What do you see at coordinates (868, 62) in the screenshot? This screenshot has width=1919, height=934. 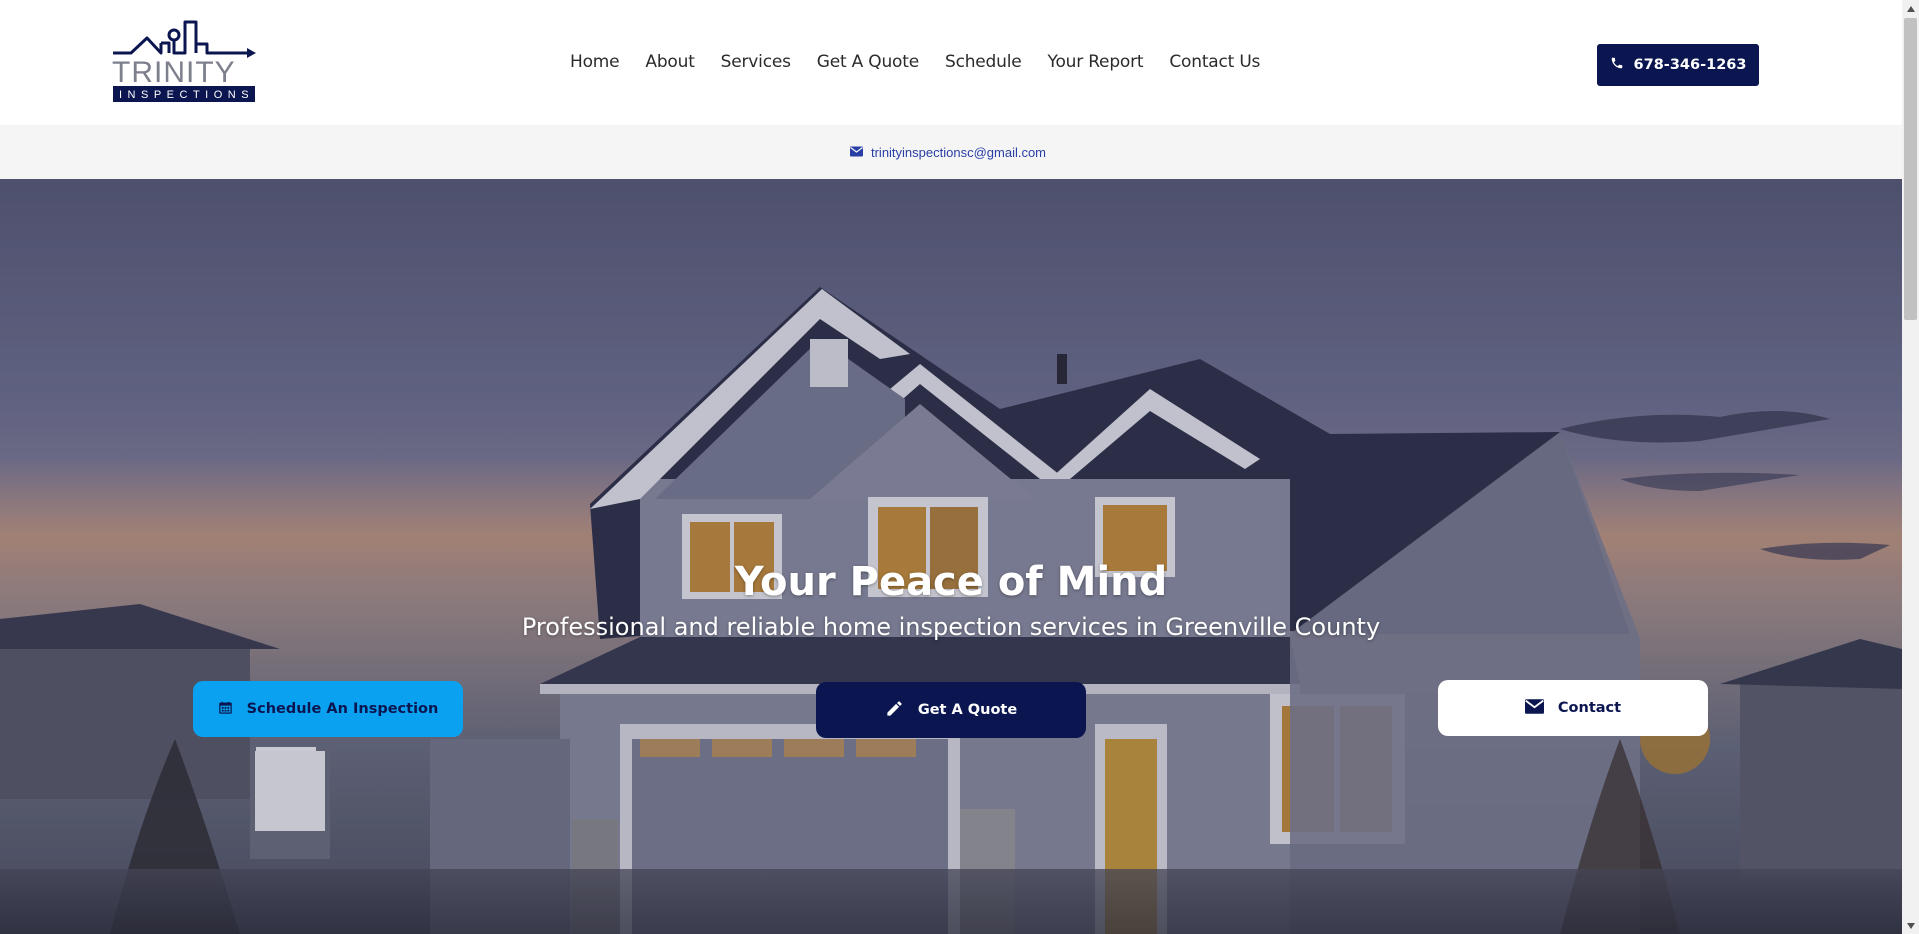 I see `nav-get-a-quote: Get A Quote` at bounding box center [868, 62].